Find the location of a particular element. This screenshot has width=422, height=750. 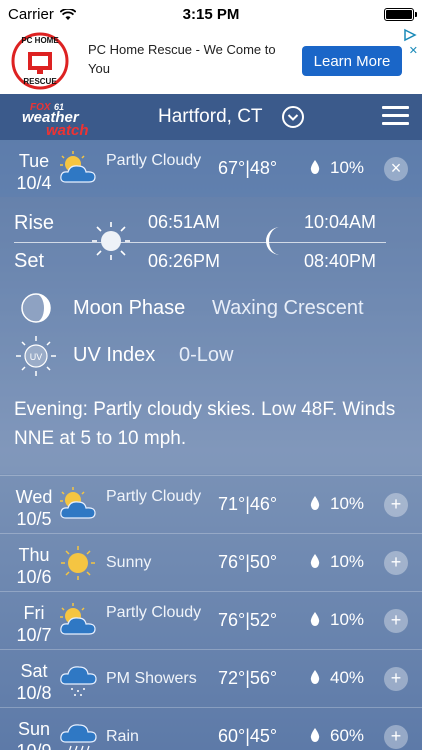

forecast-row-expanded: Tue 10/4 Partly Cloudy 67°|48° 10% × is located at coordinates (211, 168).